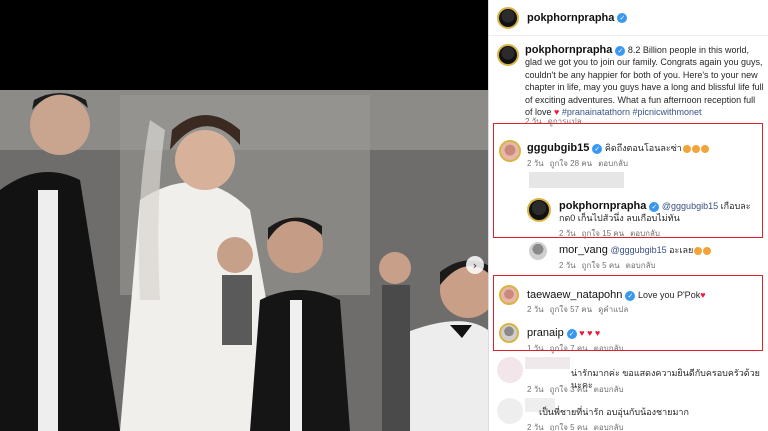 Image resolution: width=768 pixels, height=431 pixels. I want to click on owner-username: pokphornprapha, so click(570, 18).